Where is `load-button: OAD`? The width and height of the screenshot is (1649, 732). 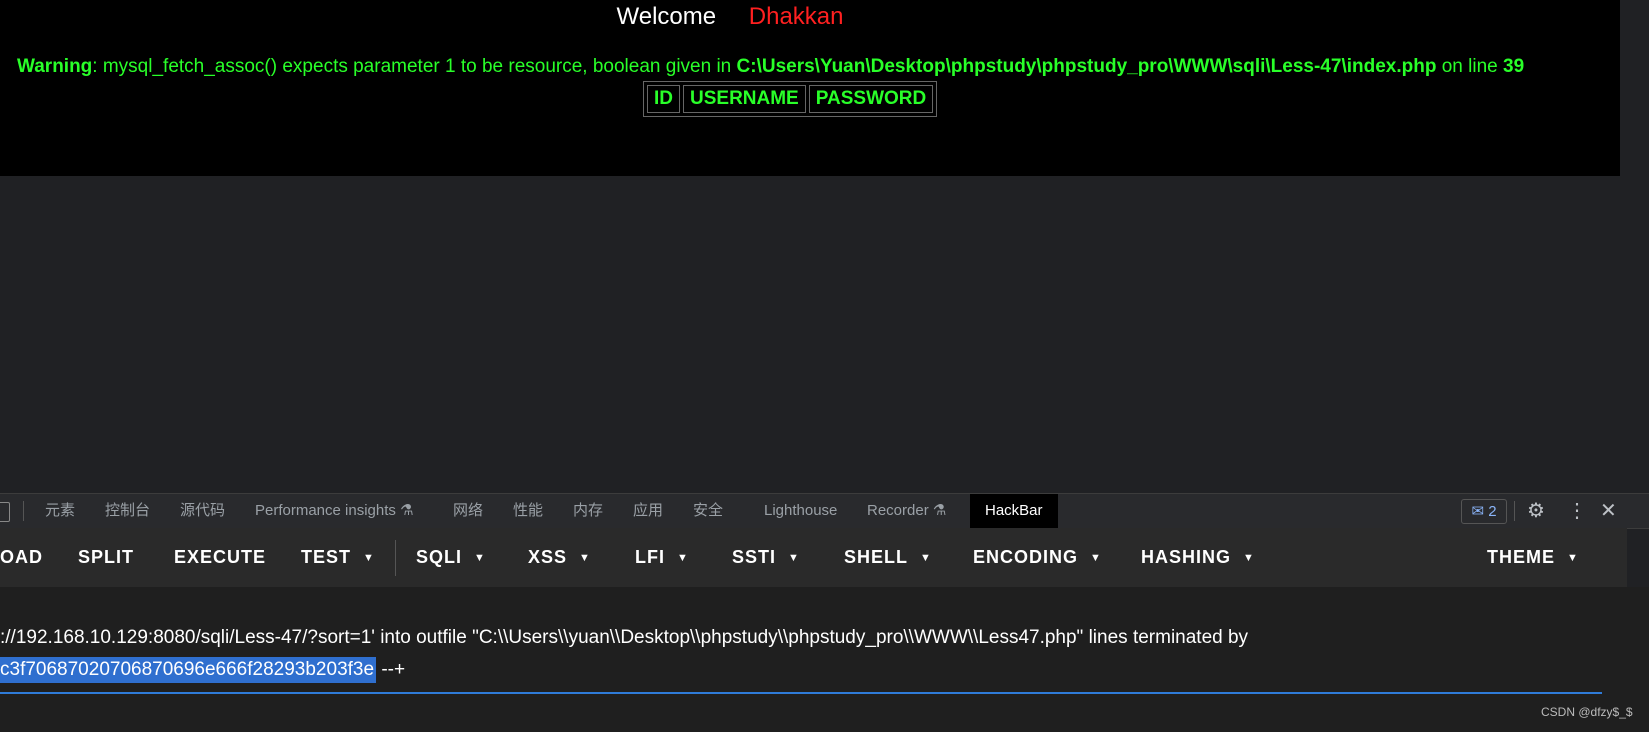
load-button: OAD is located at coordinates (21, 557).